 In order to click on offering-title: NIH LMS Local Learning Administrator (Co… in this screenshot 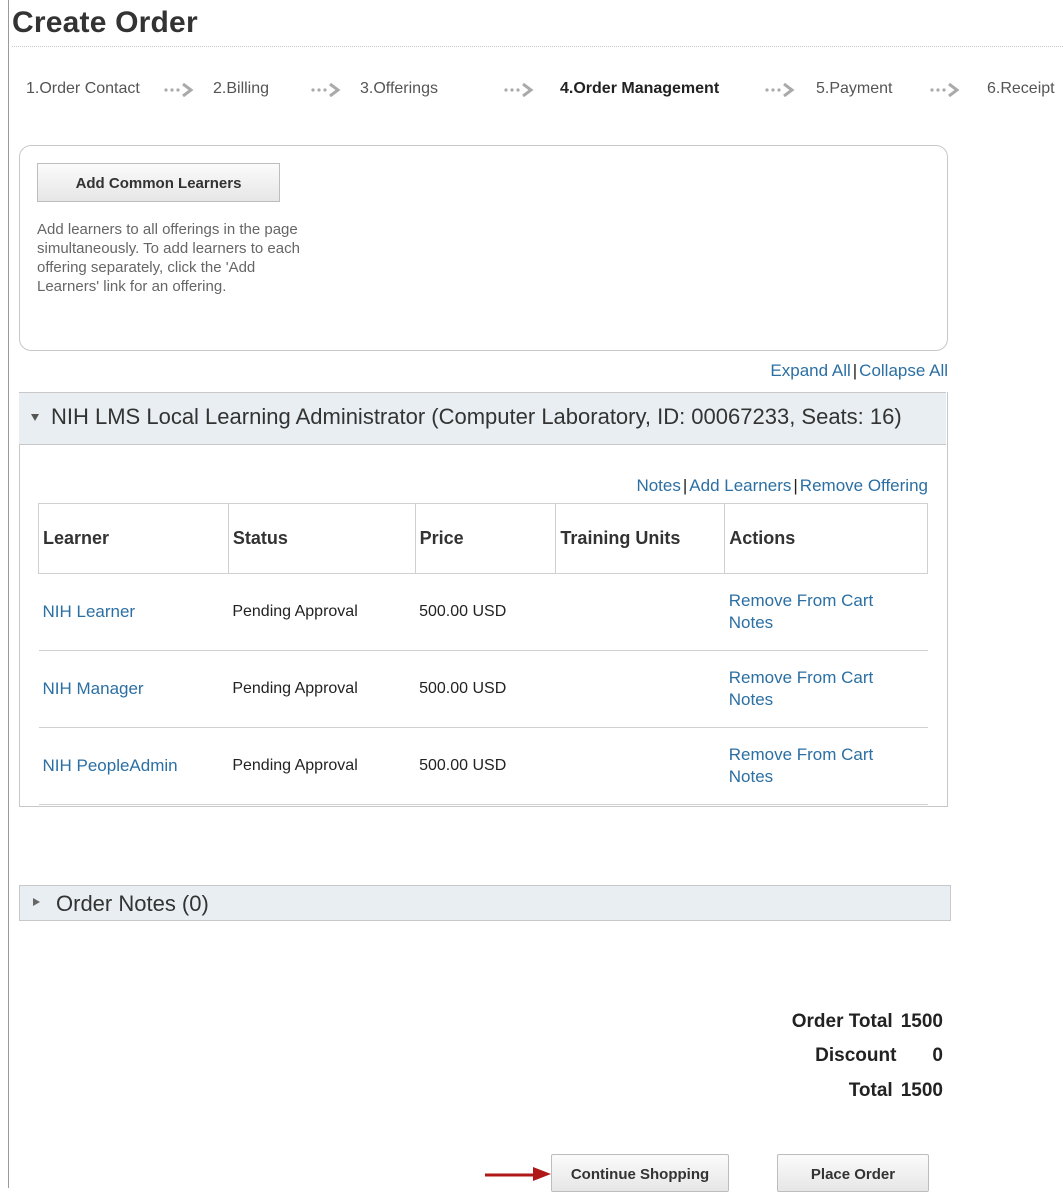, I will do `click(476, 416)`.